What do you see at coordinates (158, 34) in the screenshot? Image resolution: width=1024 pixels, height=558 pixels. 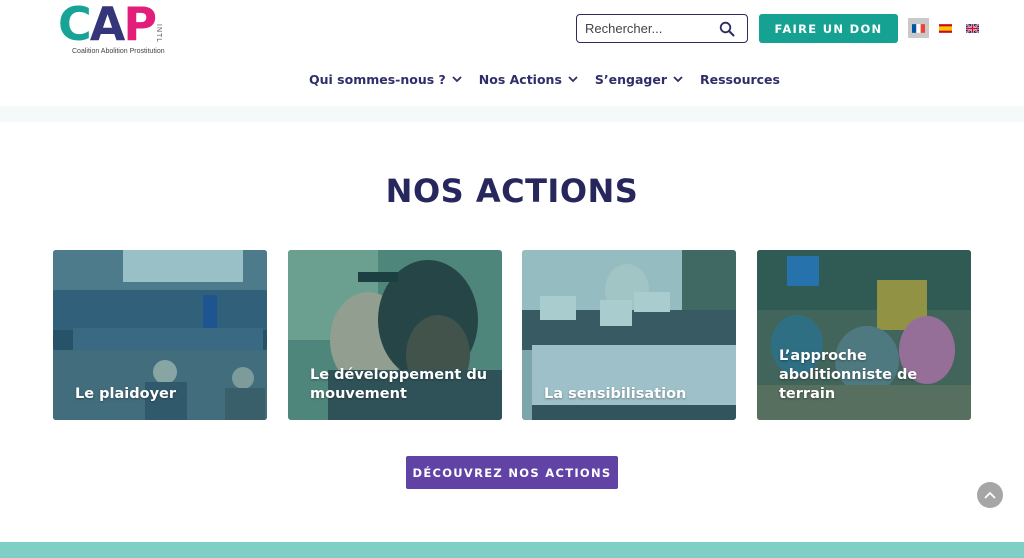 I see `logo-intl: INTL` at bounding box center [158, 34].